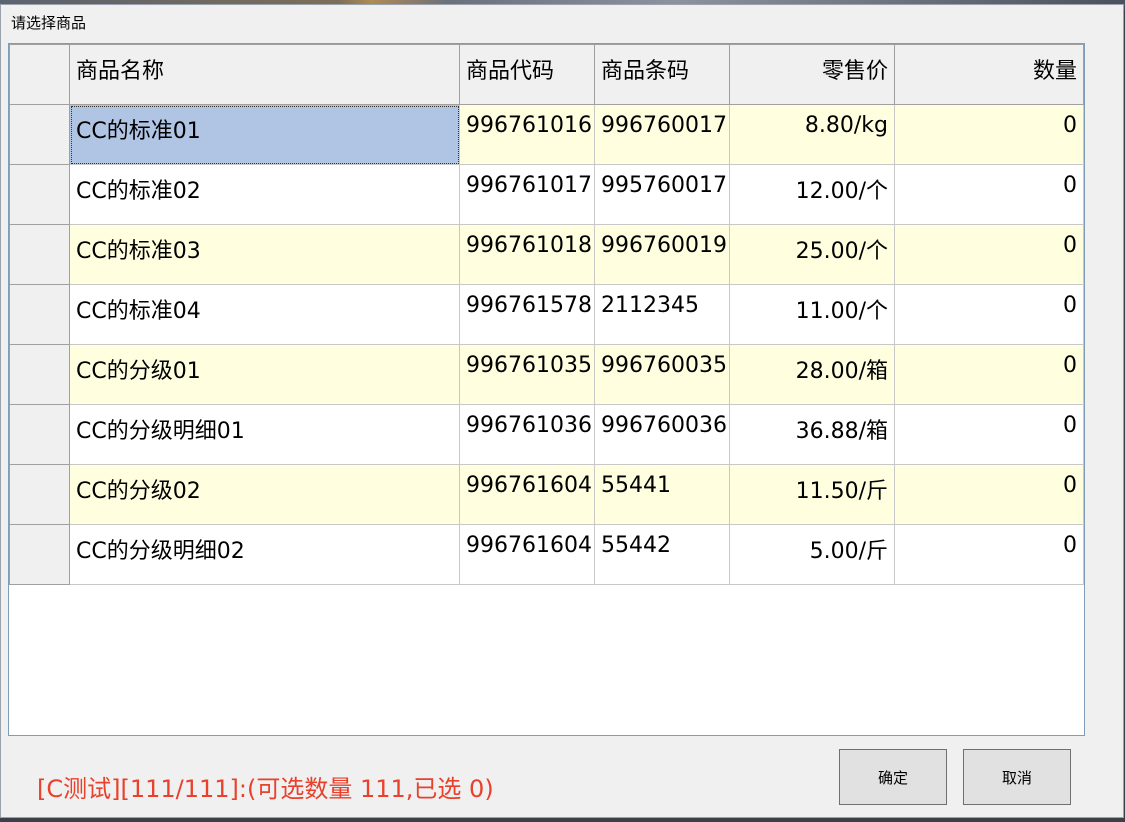 Image resolution: width=1125 pixels, height=822 pixels. What do you see at coordinates (1017, 777) in the screenshot?
I see `cancel-button: 取消` at bounding box center [1017, 777].